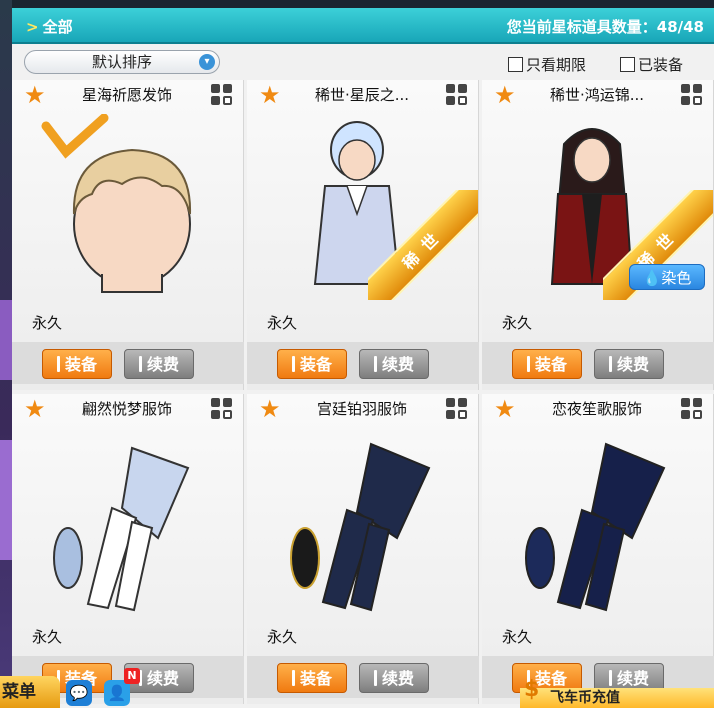 The width and height of the screenshot is (714, 708). Describe the element at coordinates (667, 277) in the screenshot. I see `dye-badge: 💧染色` at that location.